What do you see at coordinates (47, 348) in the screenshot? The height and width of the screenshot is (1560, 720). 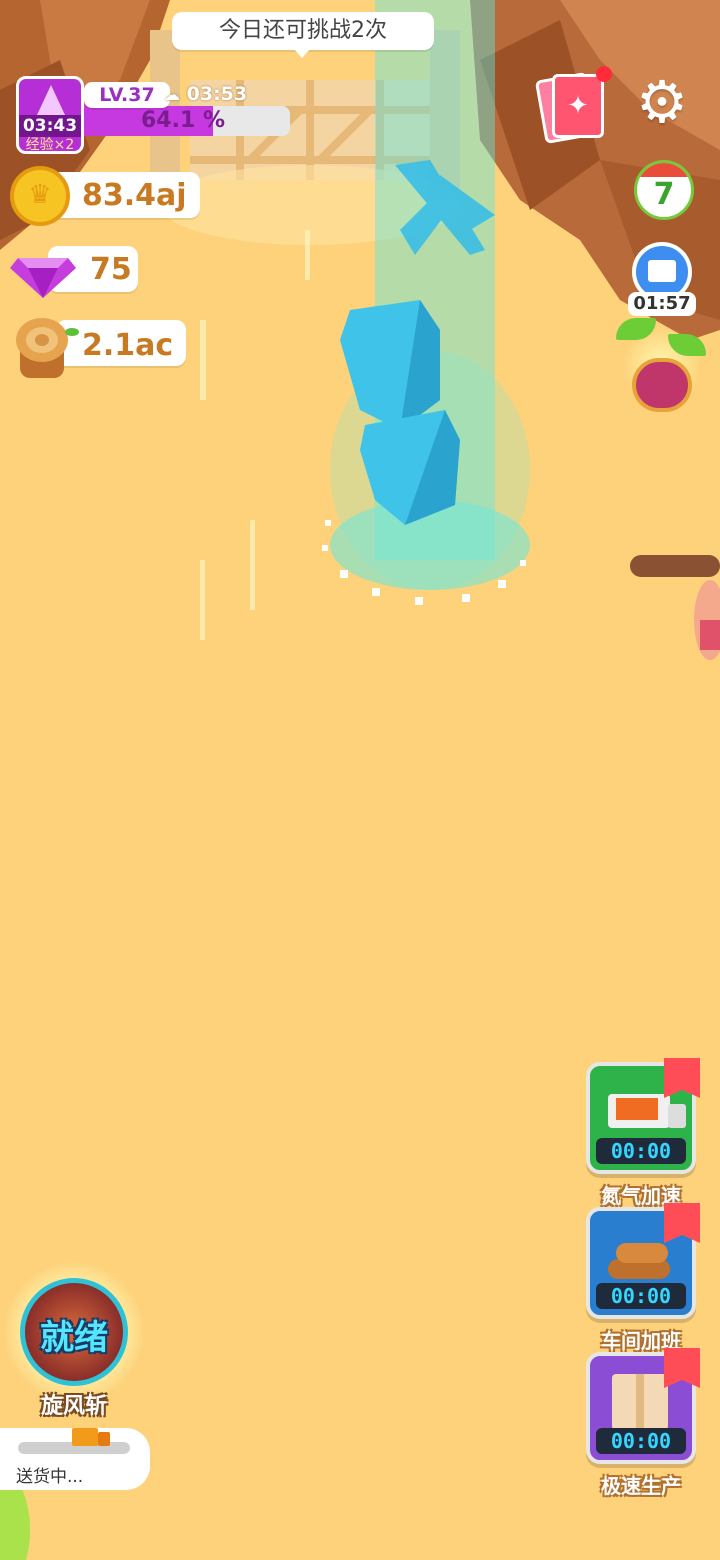 I see `wood-log-icon` at bounding box center [47, 348].